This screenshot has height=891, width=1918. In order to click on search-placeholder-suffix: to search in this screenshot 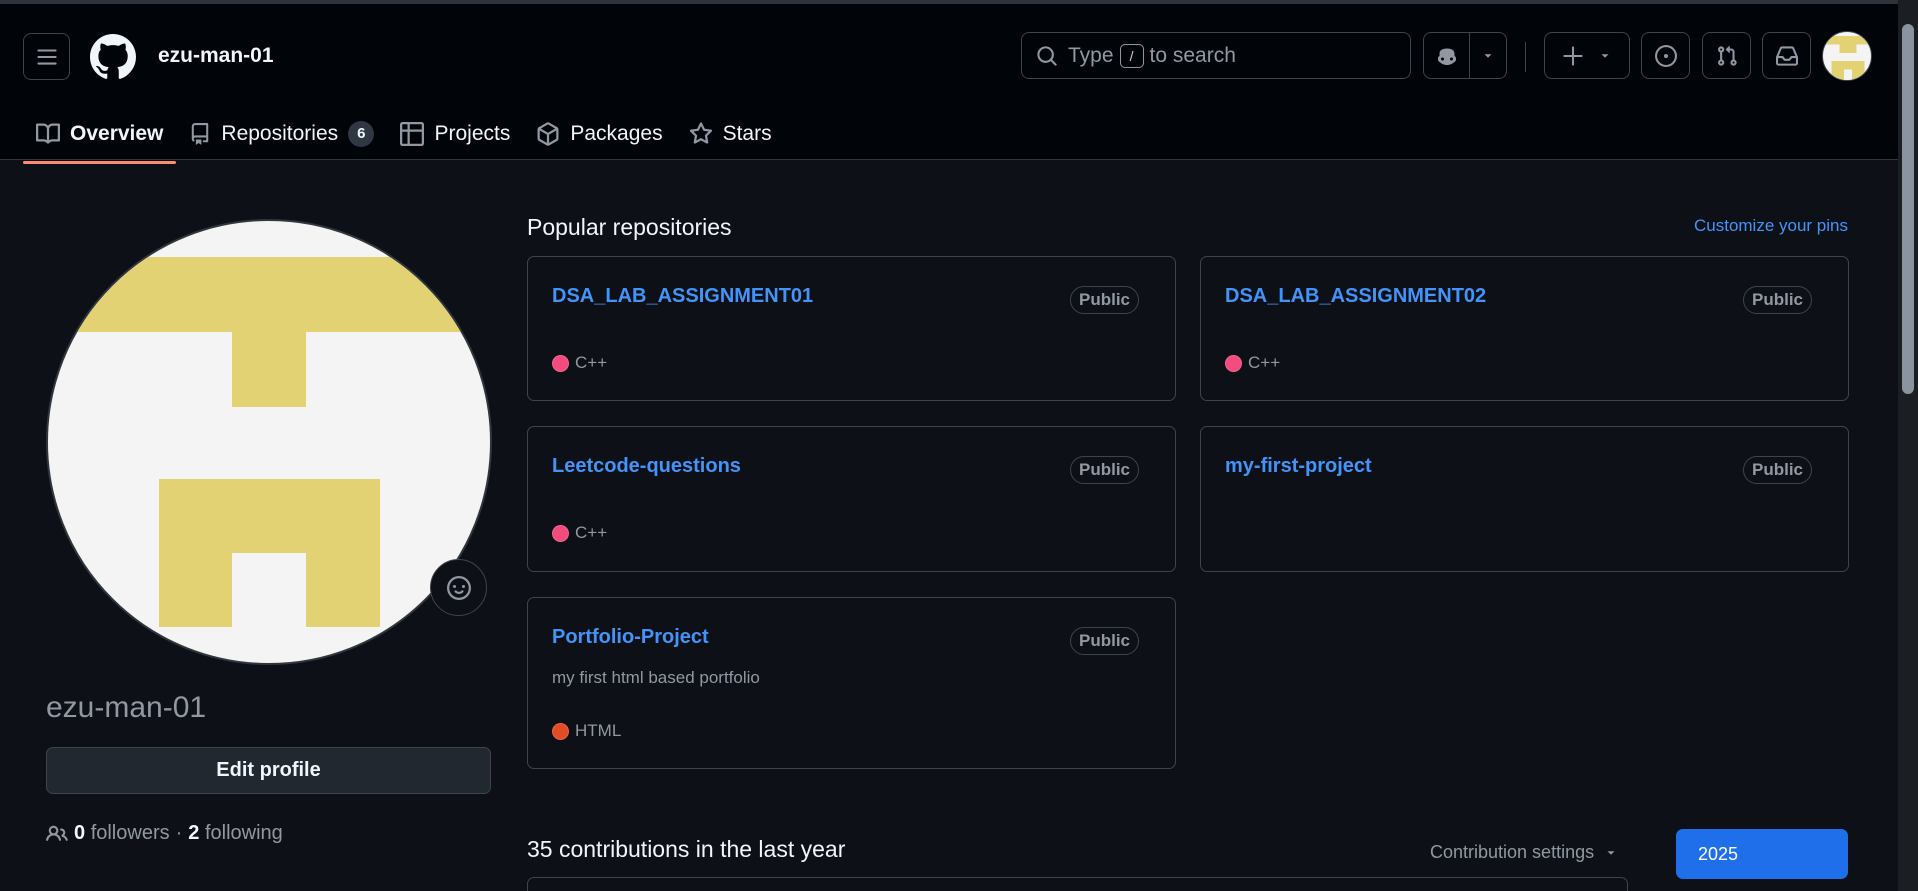, I will do `click(1192, 55)`.